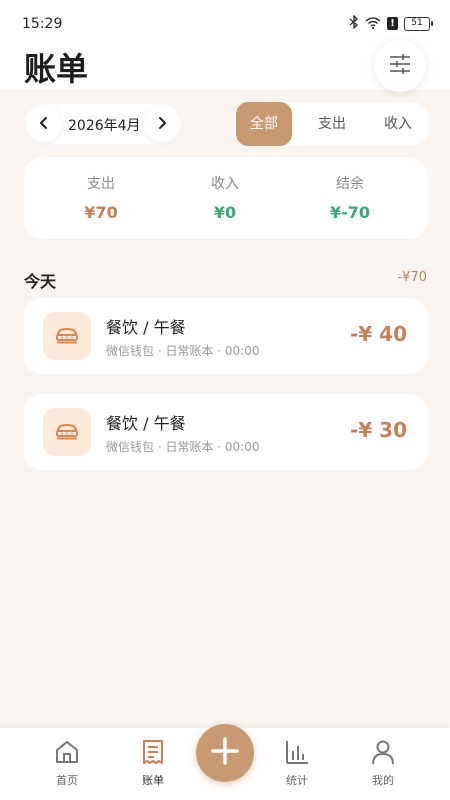  I want to click on wifi-icon, so click(373, 23).